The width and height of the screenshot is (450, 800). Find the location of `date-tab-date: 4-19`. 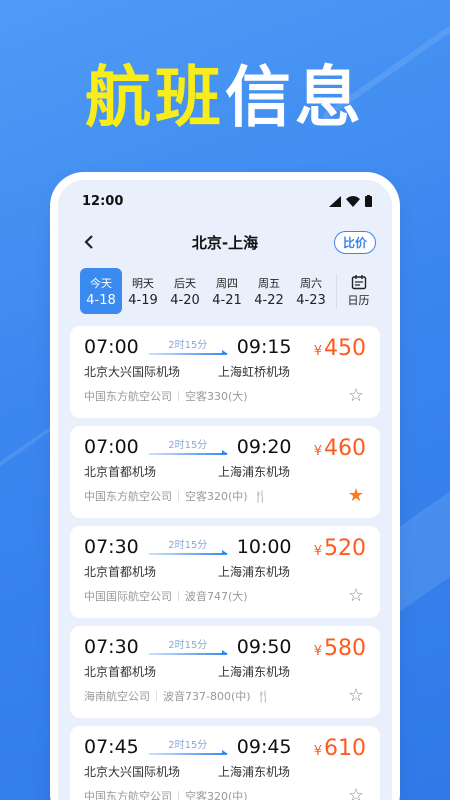

date-tab-date: 4-19 is located at coordinates (143, 300).